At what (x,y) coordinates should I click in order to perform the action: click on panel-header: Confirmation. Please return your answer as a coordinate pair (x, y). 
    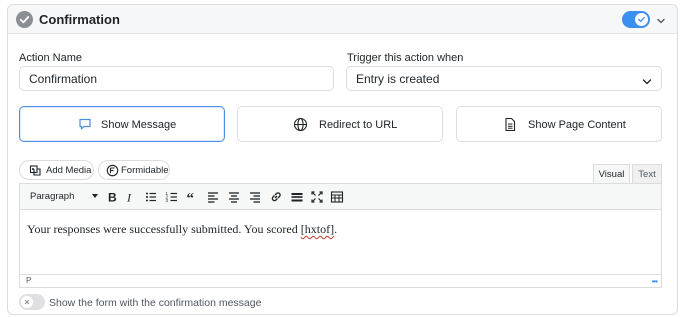
    Looking at the image, I should click on (342, 19).